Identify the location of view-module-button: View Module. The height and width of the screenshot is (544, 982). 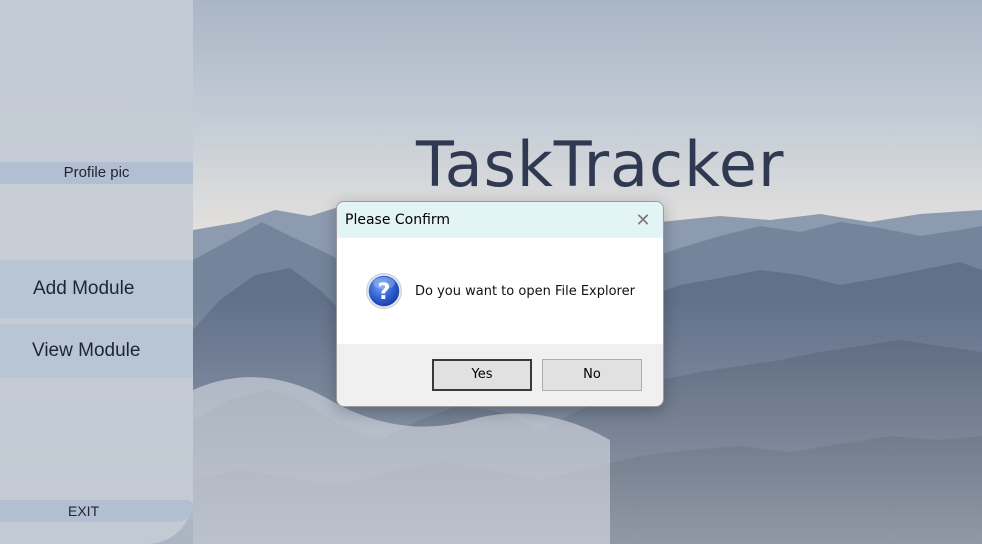
(96, 351).